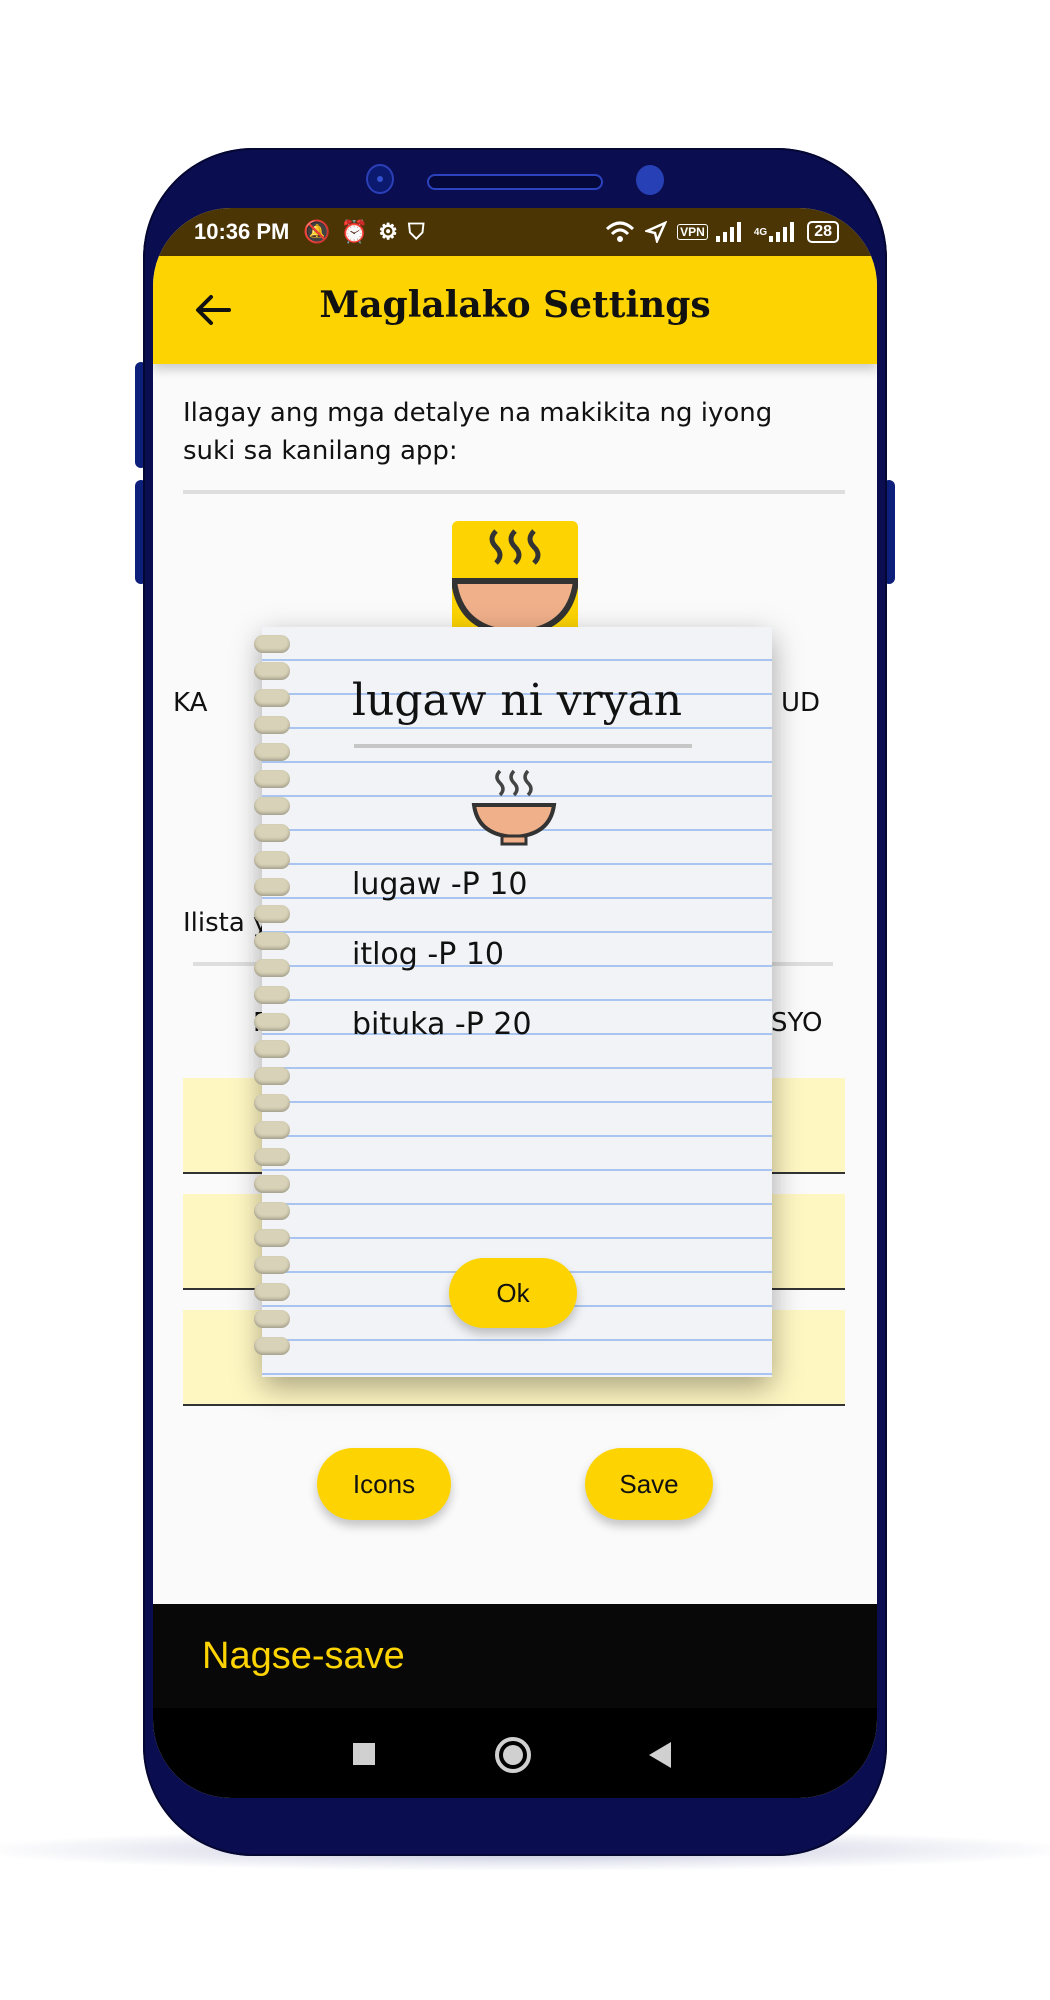 This screenshot has width=1050, height=2000. I want to click on shop-logo-button, so click(515, 579).